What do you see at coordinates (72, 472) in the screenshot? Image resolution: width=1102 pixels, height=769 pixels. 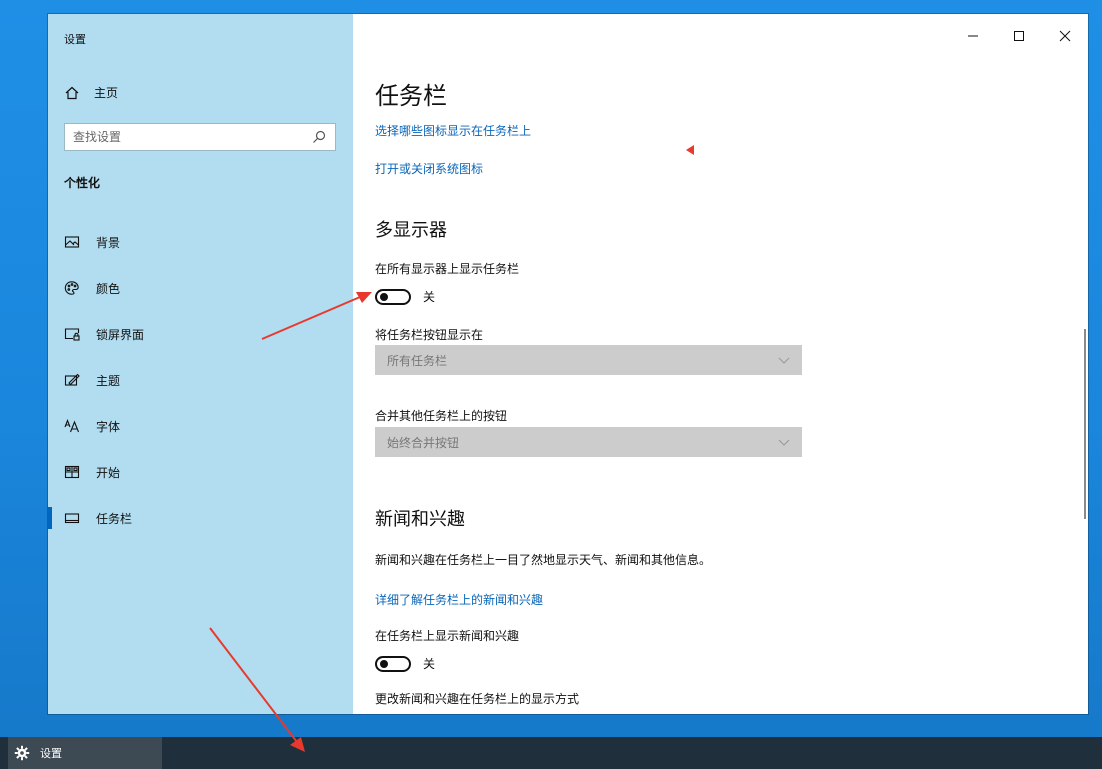 I see `start-icon` at bounding box center [72, 472].